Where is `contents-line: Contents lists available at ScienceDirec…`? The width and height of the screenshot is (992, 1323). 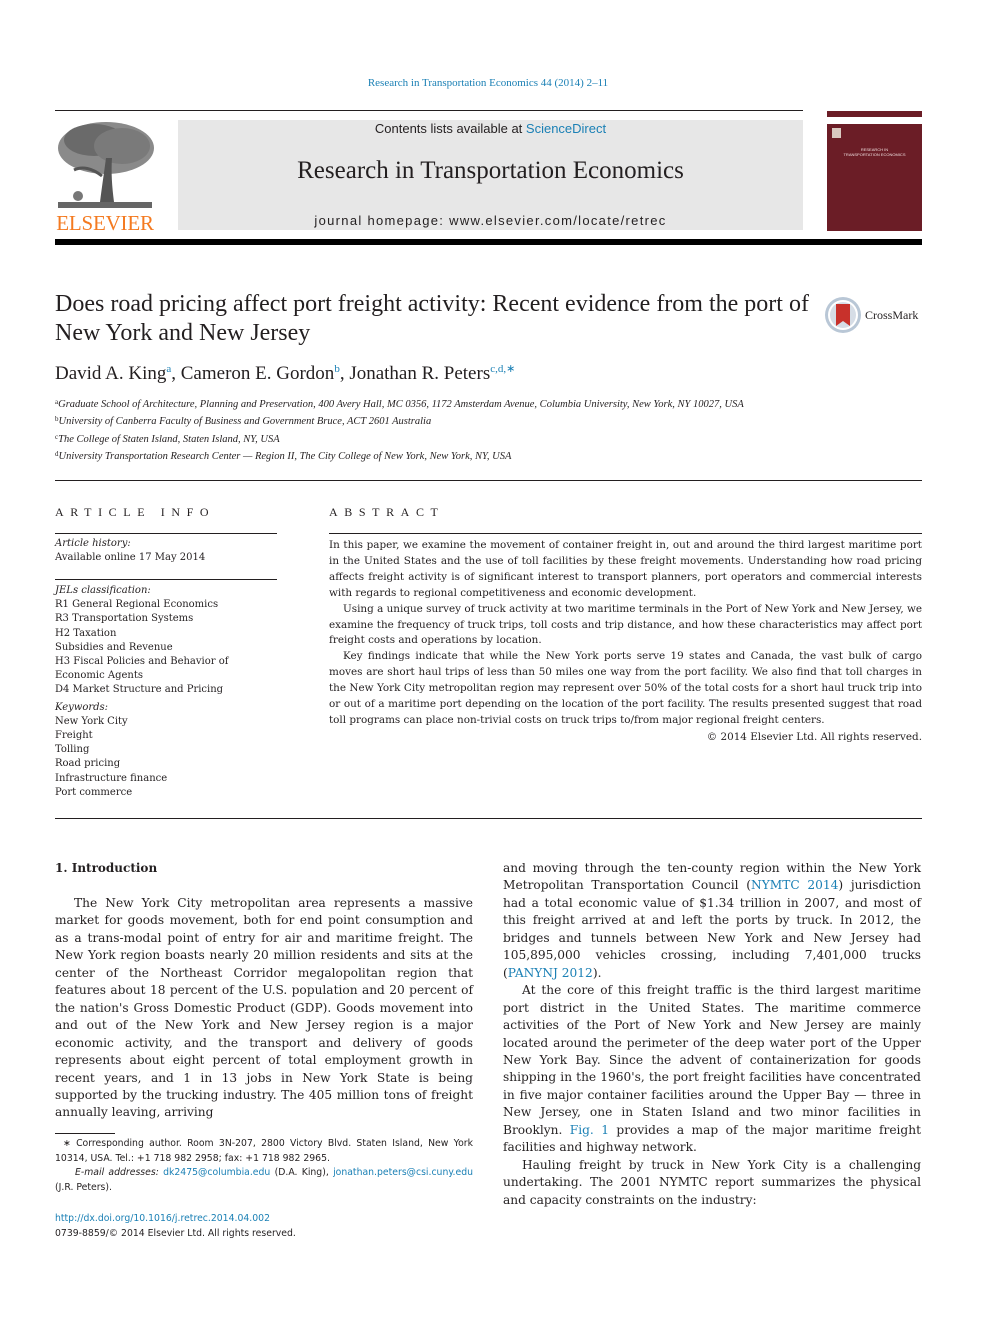 contents-line: Contents lists available at ScienceDirec… is located at coordinates (490, 128).